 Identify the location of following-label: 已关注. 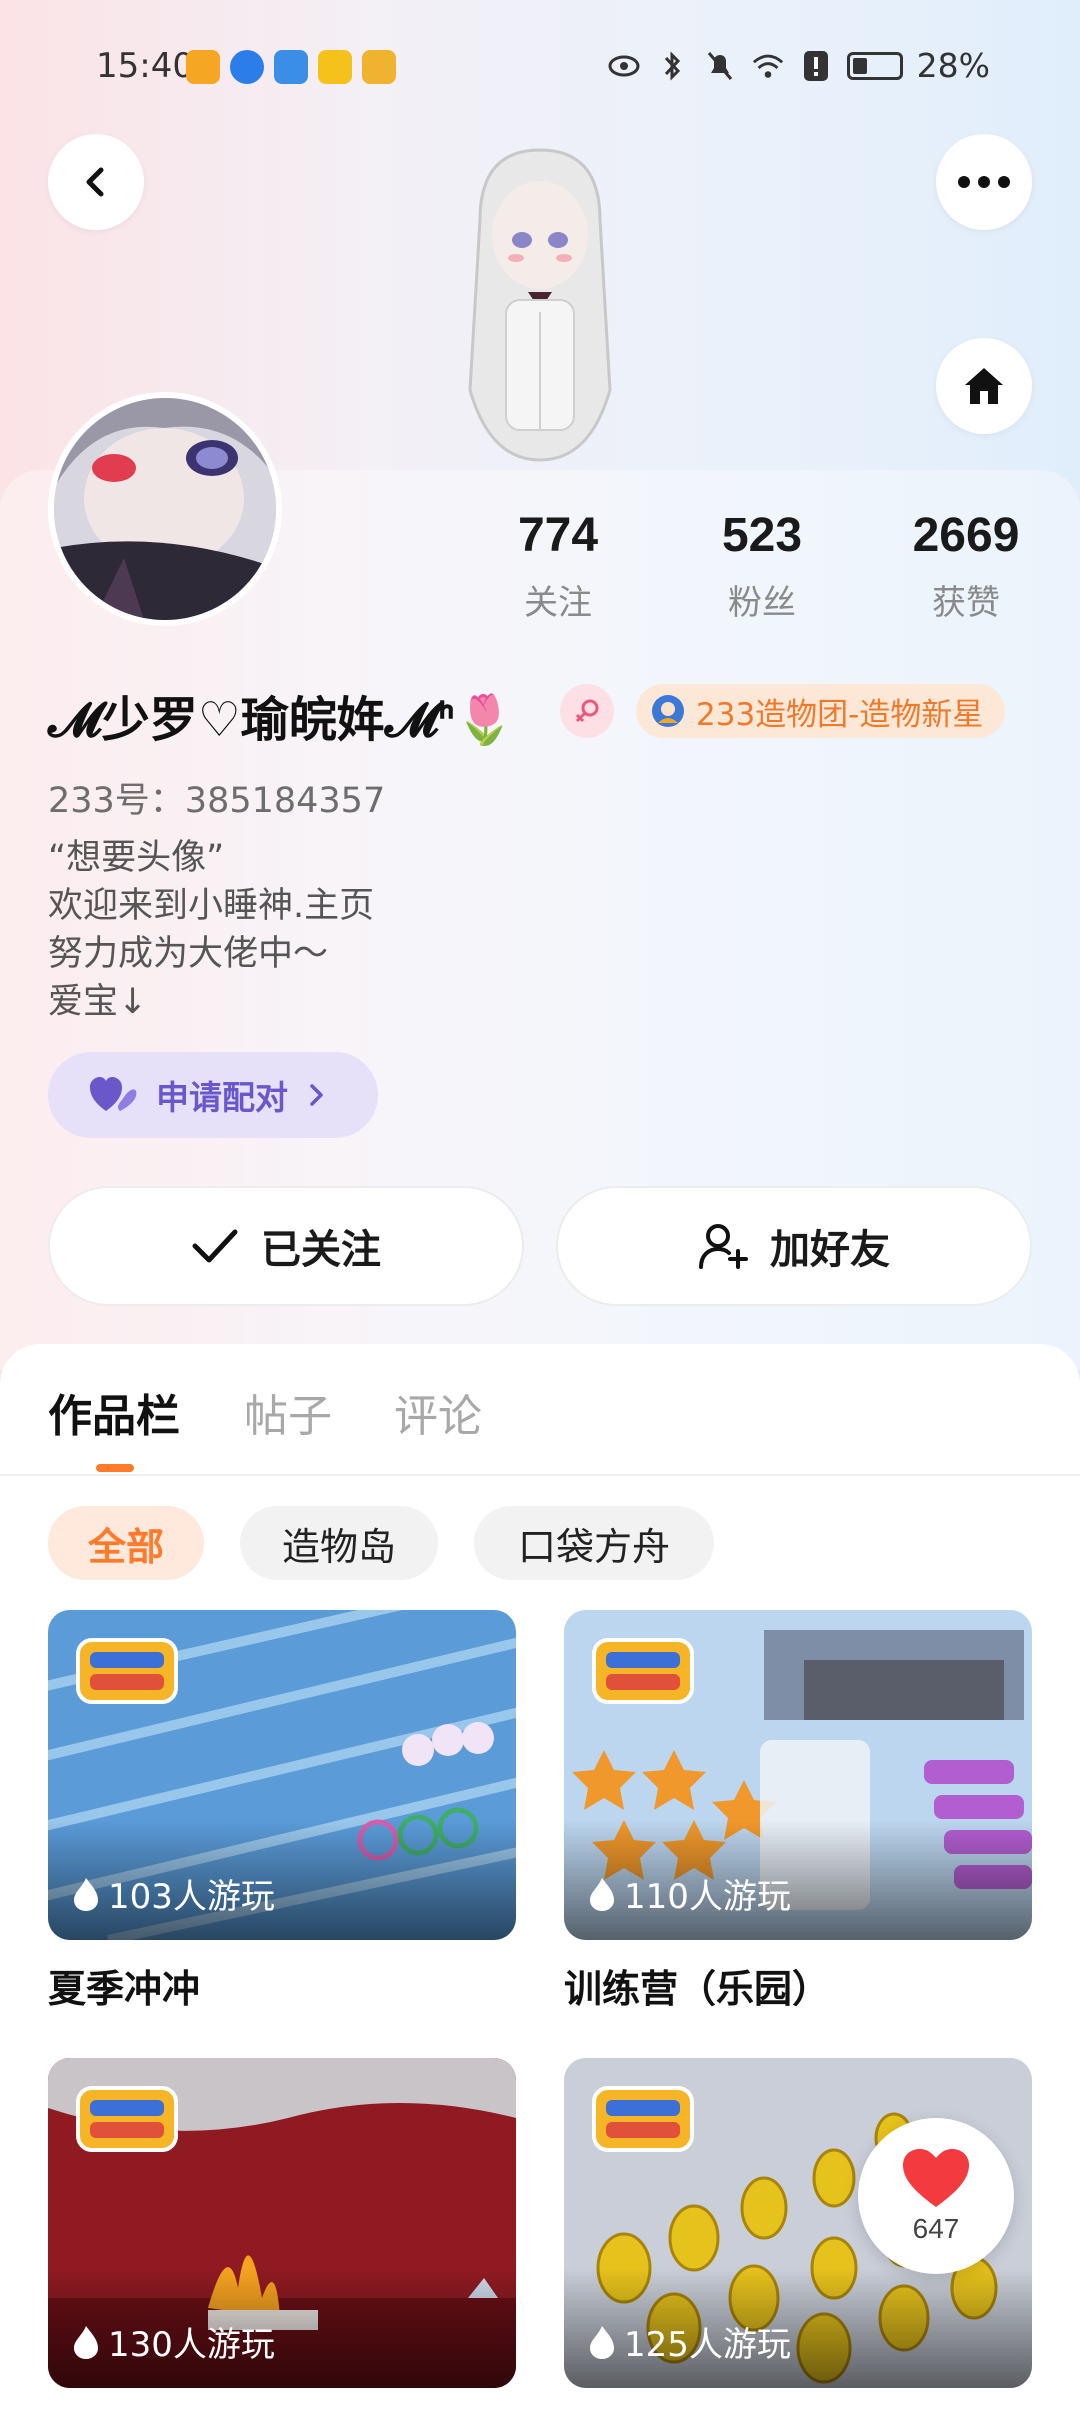
(321, 1250).